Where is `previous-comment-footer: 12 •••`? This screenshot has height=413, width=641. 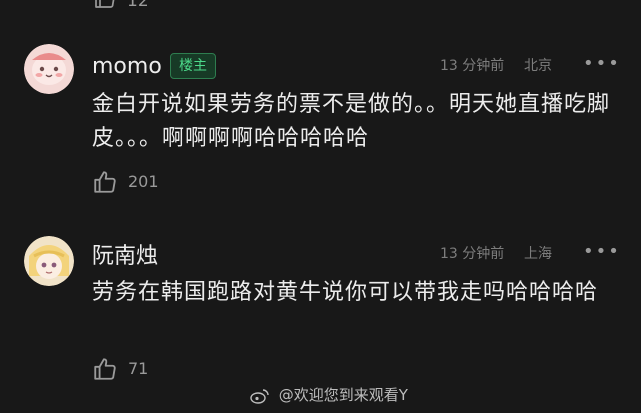 previous-comment-footer: 12 ••• is located at coordinates (320, 7).